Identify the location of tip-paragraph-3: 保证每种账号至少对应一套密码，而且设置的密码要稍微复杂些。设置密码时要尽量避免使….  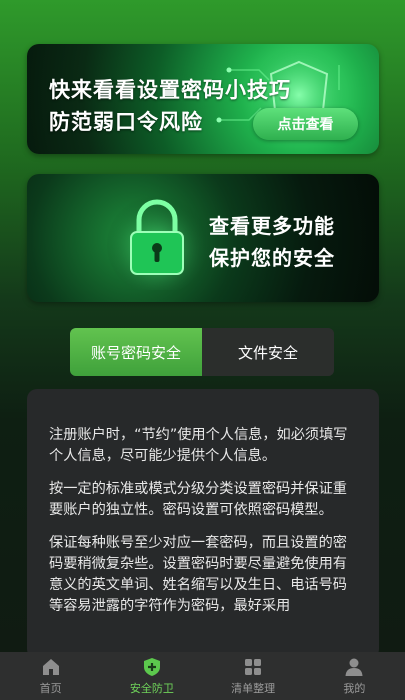
(198, 574).